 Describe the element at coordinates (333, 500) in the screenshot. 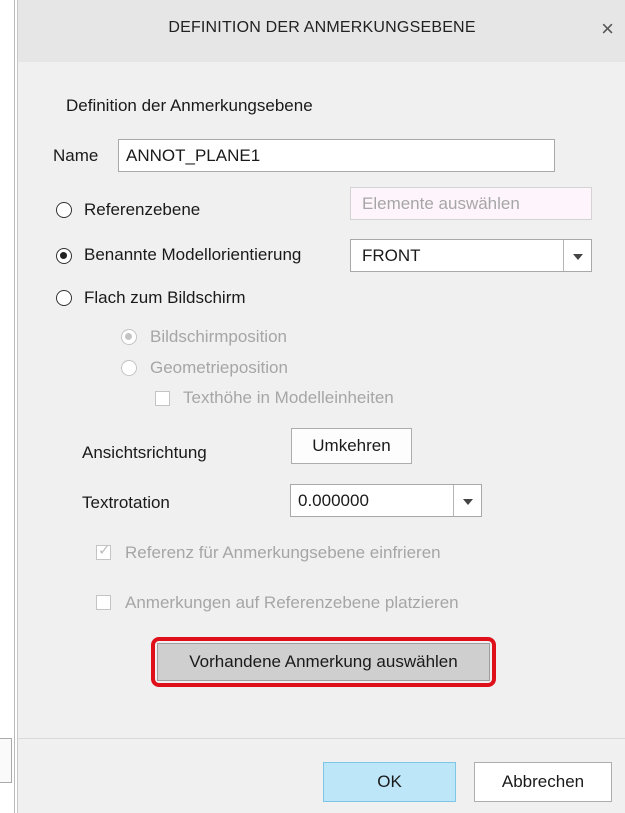

I see `text-rotation-value: 0.000000` at that location.